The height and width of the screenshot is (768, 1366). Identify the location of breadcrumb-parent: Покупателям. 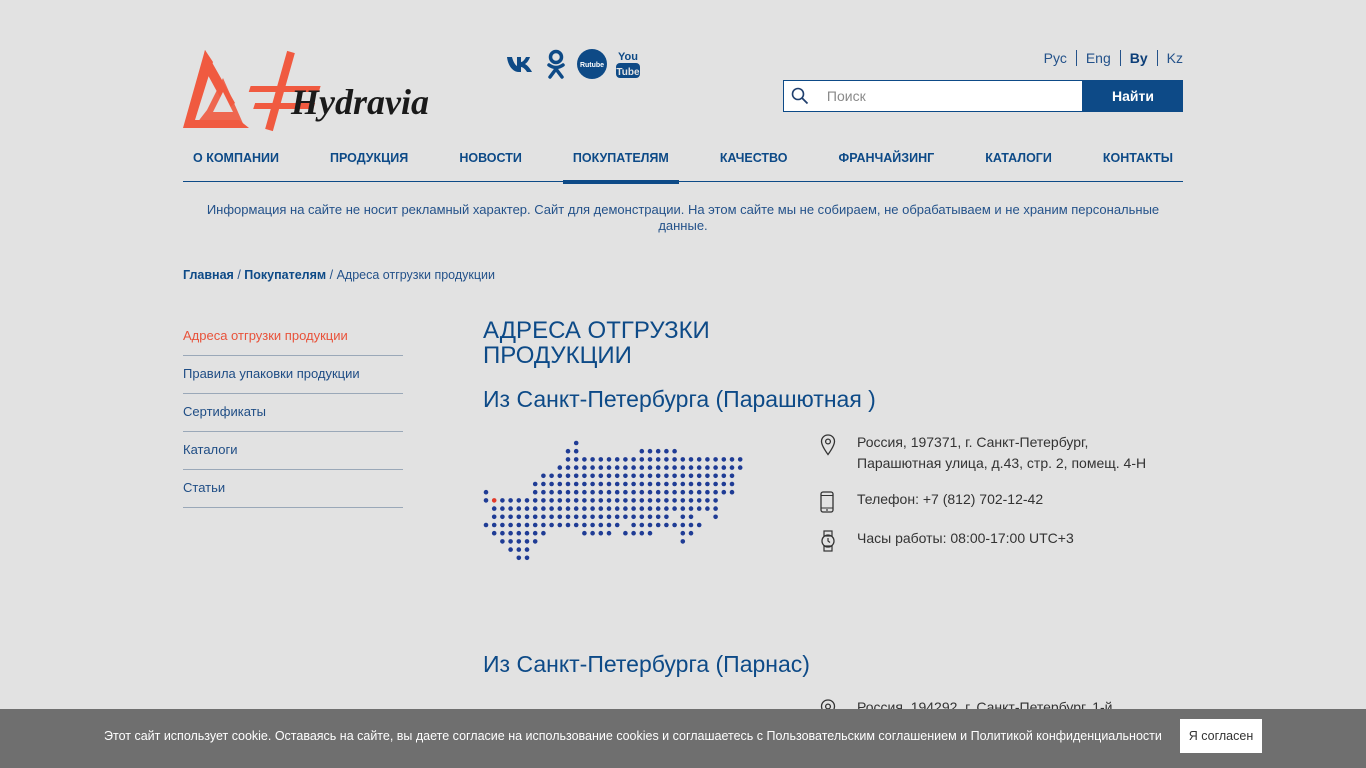
(285, 275).